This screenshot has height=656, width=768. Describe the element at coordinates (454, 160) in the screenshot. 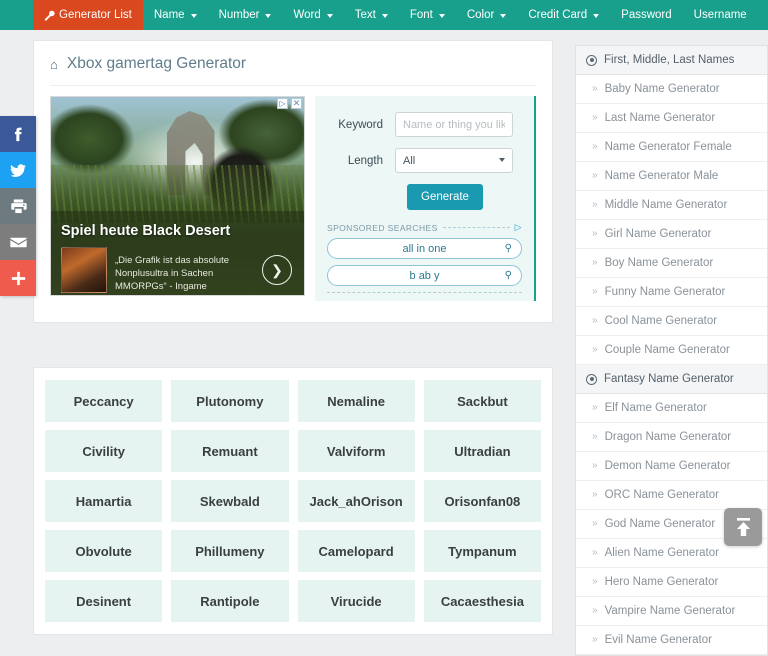

I see `length-select` at that location.